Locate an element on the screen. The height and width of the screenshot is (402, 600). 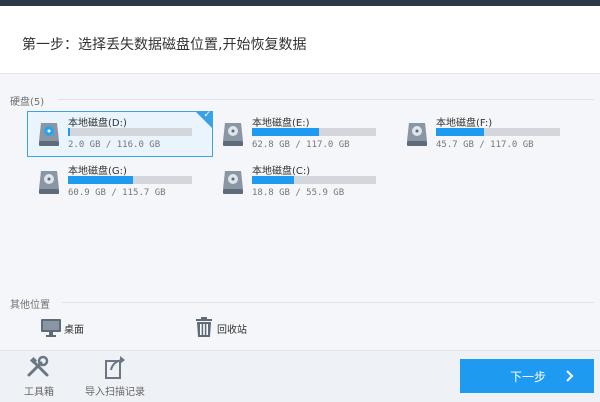
next-step-button: 下一步 is located at coordinates (527, 376).